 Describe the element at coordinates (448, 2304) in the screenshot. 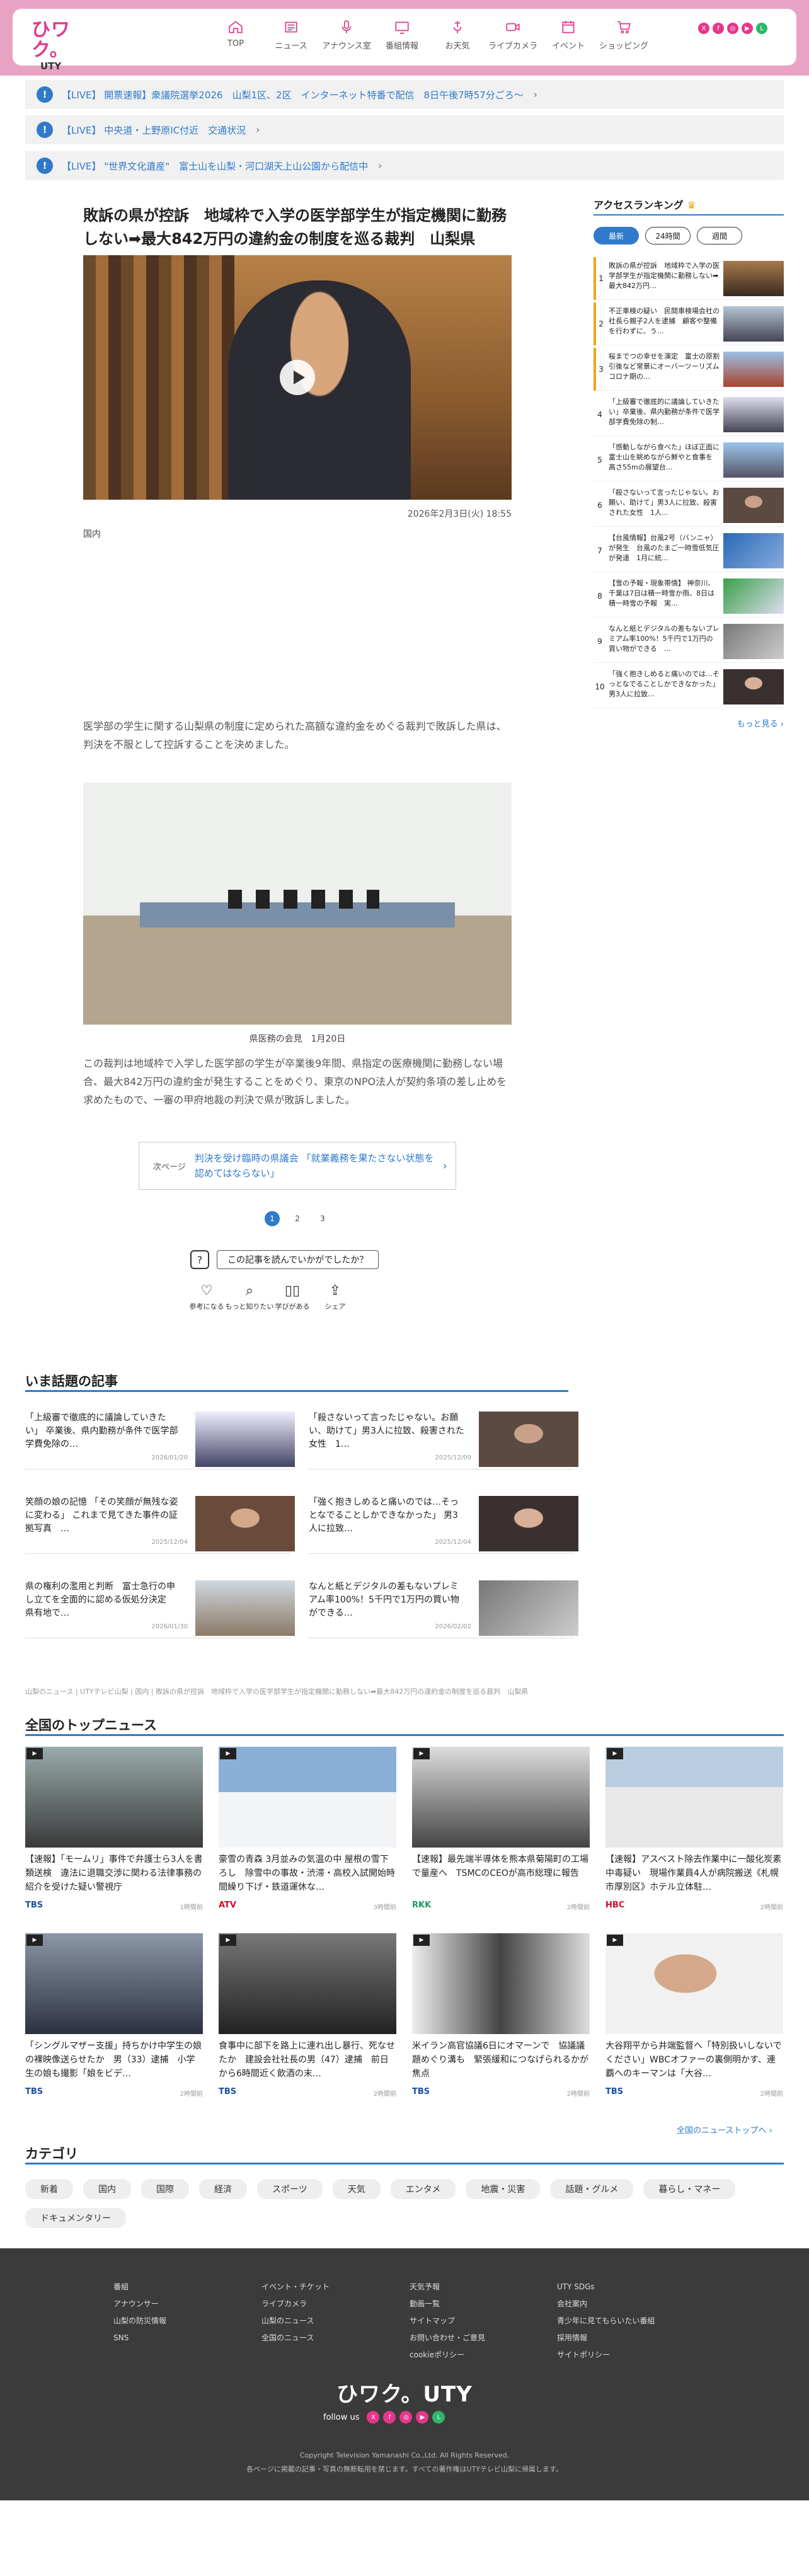

I see `footer-link: 動画一覧` at that location.